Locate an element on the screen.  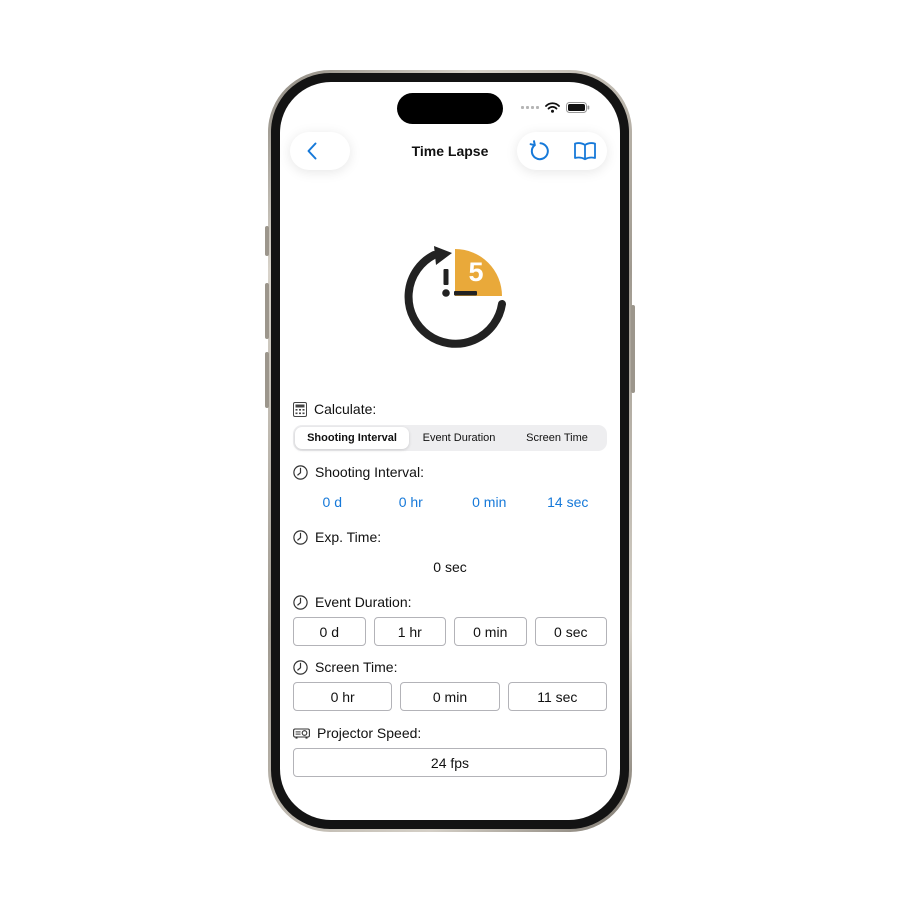
projector-speed-field: 24 fps is located at coordinates (450, 762).